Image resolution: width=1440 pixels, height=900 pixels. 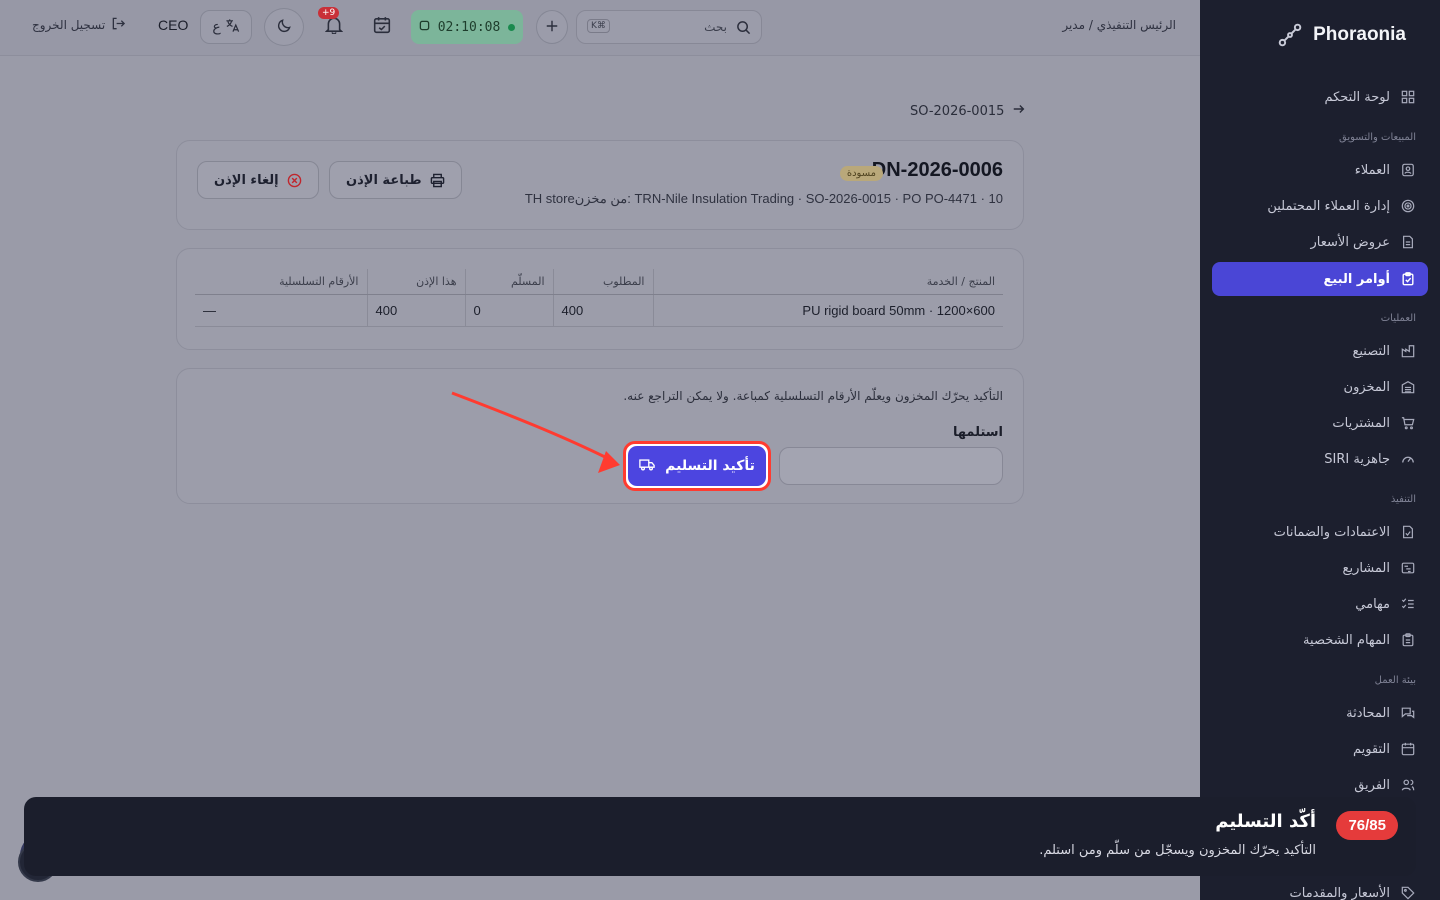 What do you see at coordinates (535, 432) in the screenshot?
I see `tour-pointer-arrow` at bounding box center [535, 432].